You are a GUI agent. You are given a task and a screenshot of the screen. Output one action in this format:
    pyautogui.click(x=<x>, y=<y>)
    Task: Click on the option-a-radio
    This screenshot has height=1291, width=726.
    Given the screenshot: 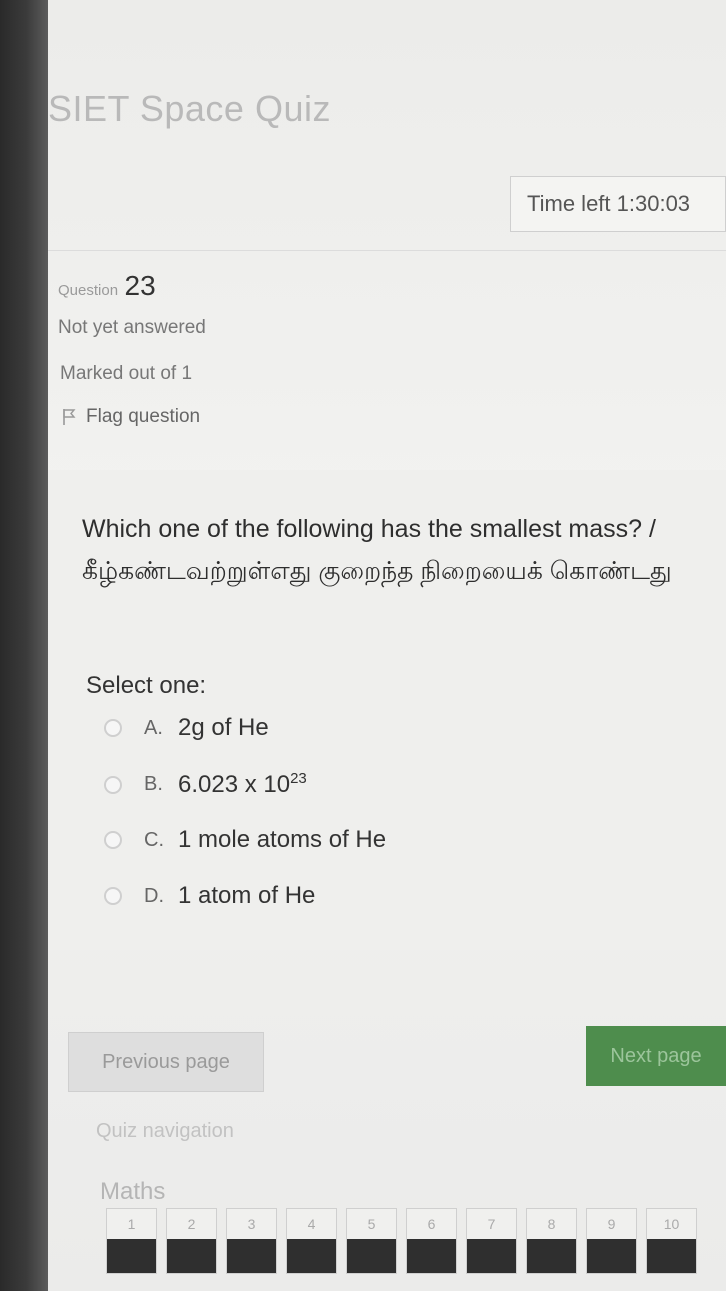 What is the action you would take?
    pyautogui.click(x=113, y=728)
    